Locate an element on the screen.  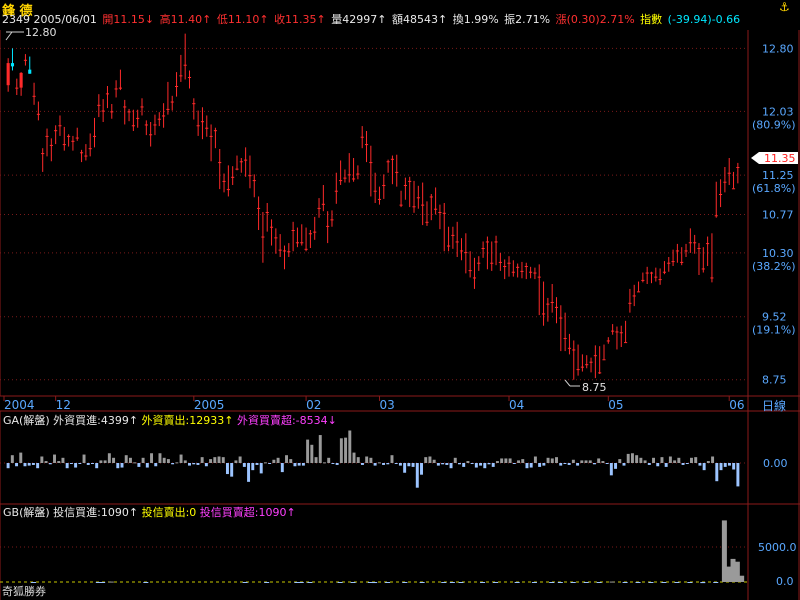
gb-panel-title: GB(解盤) 投信買進:1090↑ 投信賣出:0 投信買賣超:1090↑ is located at coordinates (149, 512).